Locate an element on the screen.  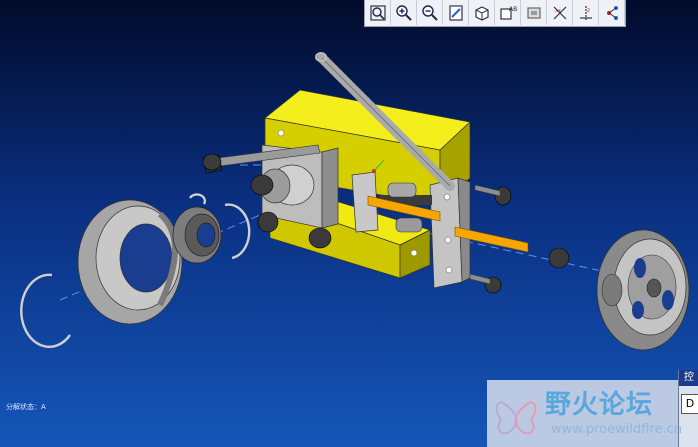
zoom-fit-icon is located at coordinates (377, 12).